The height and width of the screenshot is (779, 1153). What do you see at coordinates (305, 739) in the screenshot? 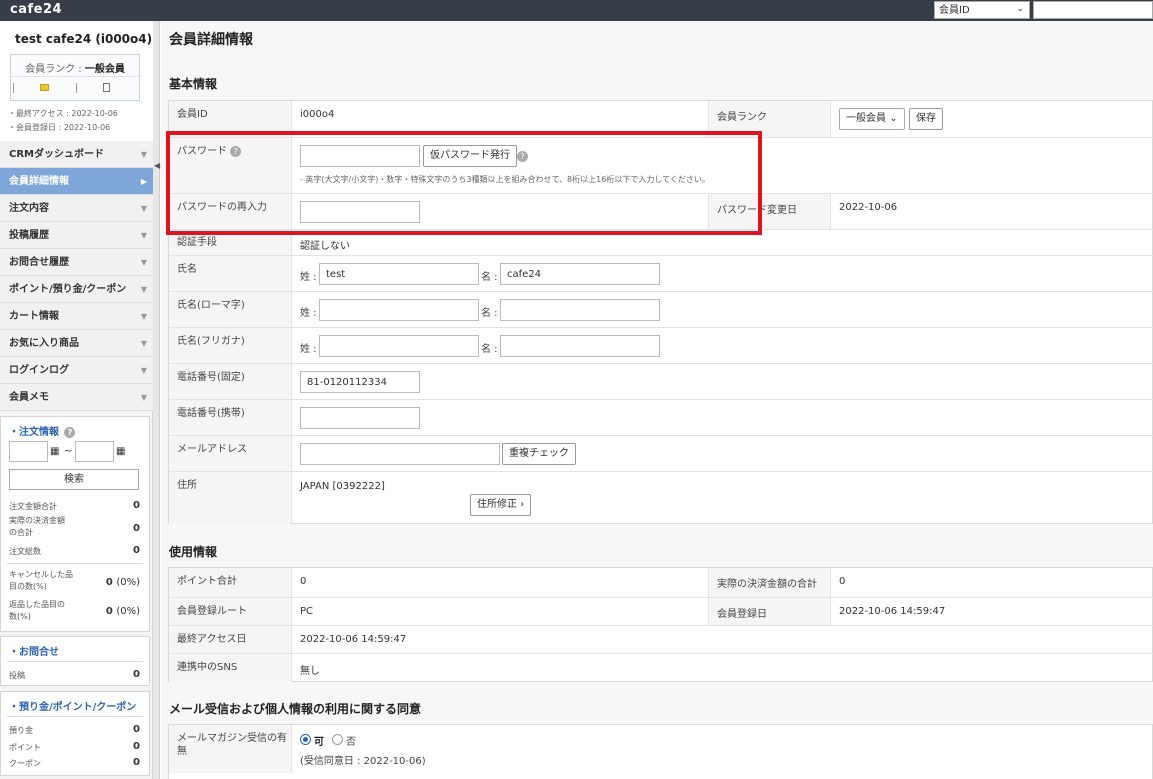
I see `radio-yes` at bounding box center [305, 739].